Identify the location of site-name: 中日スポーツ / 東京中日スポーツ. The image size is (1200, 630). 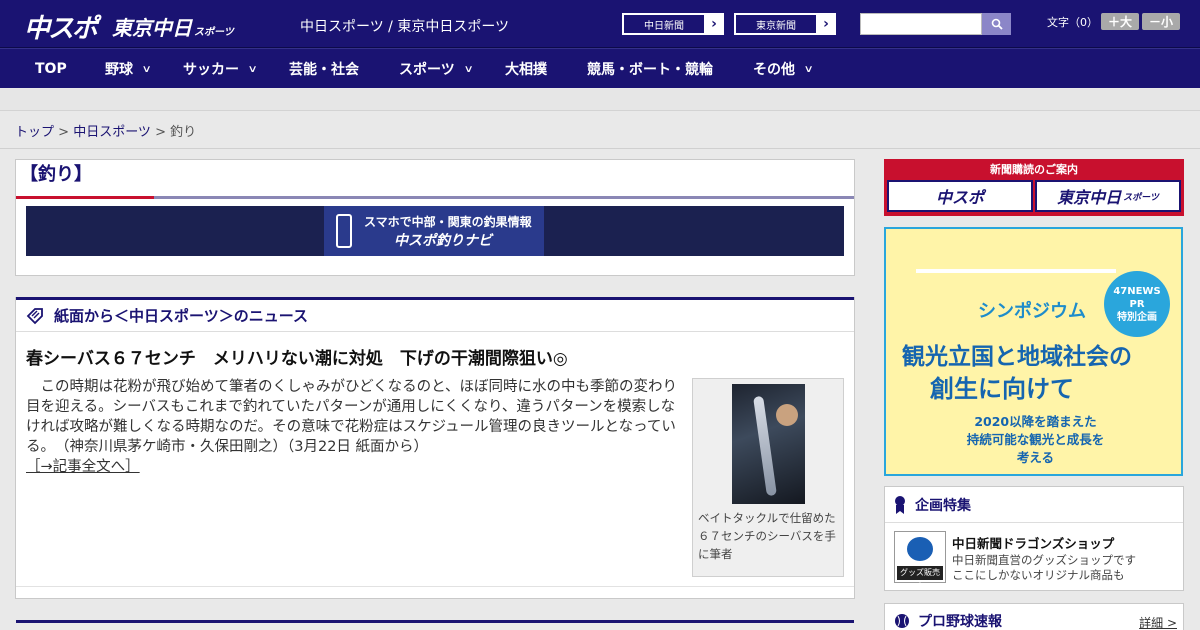
(405, 27).